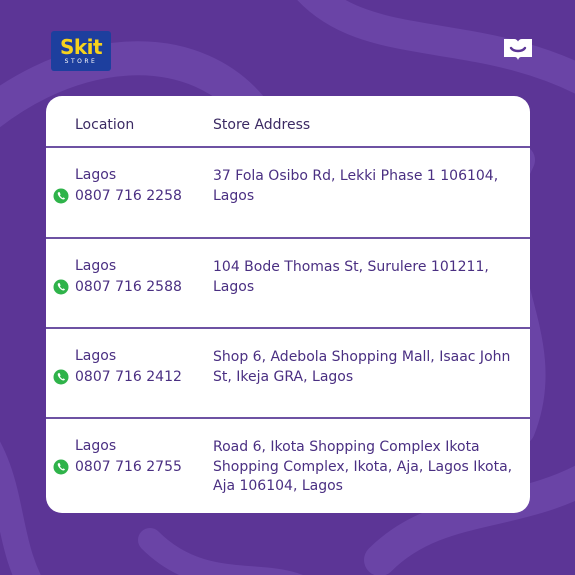  I want to click on table-header: Location Store Address, so click(288, 121).